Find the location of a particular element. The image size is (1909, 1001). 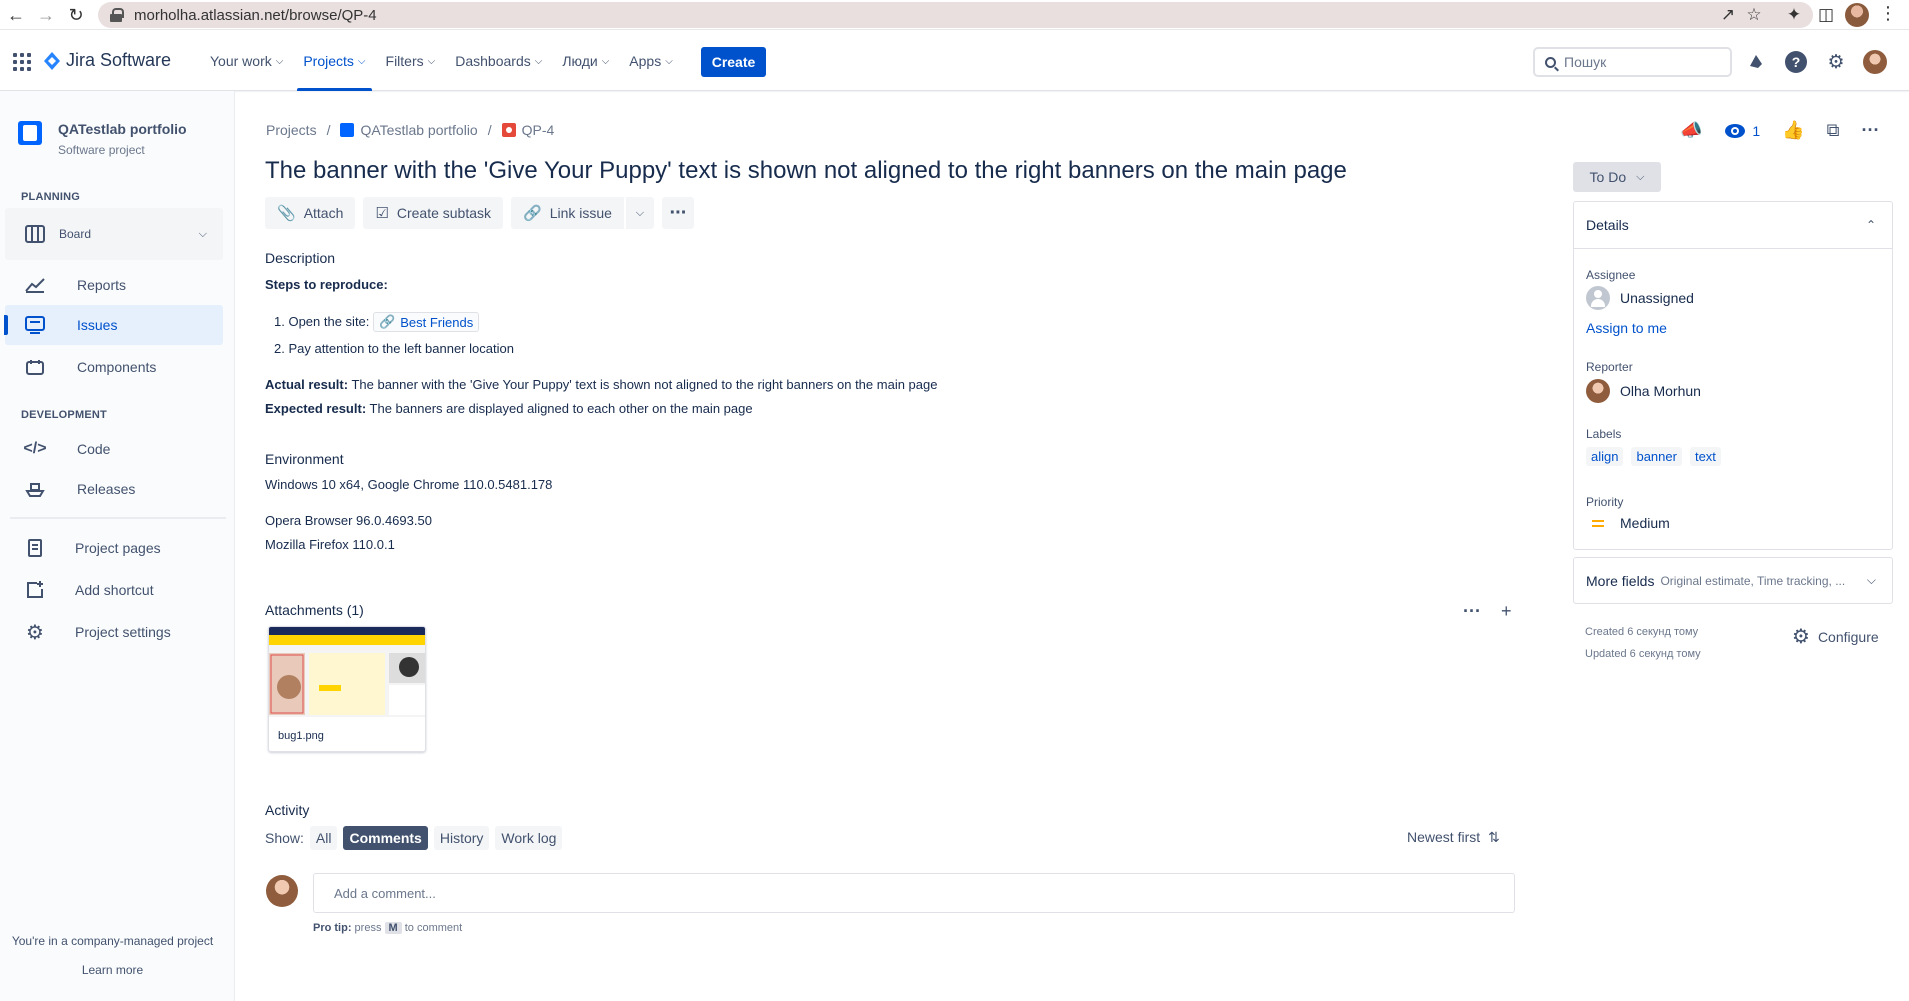

sidebar-item-releases-label: Releases is located at coordinates (106, 489).